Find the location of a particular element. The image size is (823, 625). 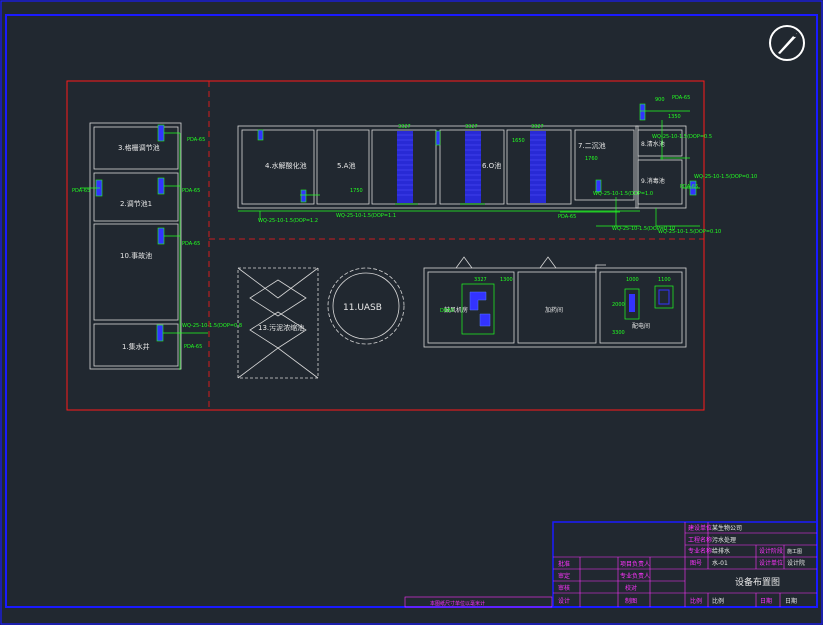

process-dim-6: PDA-65 is located at coordinates (689, 187).